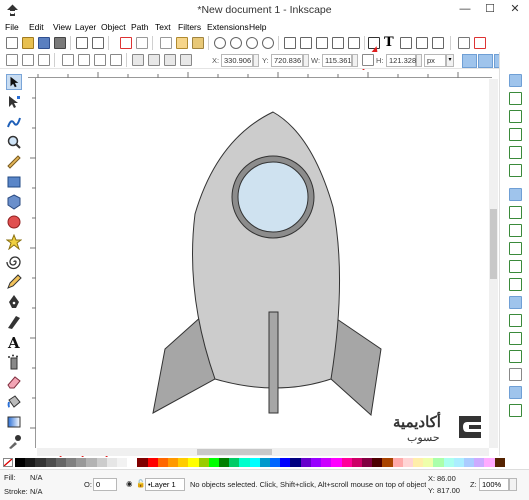 The height and width of the screenshot is (500, 529). Describe the element at coordinates (68, 60) in the screenshot. I see `rotate-ccw-icon` at that location.